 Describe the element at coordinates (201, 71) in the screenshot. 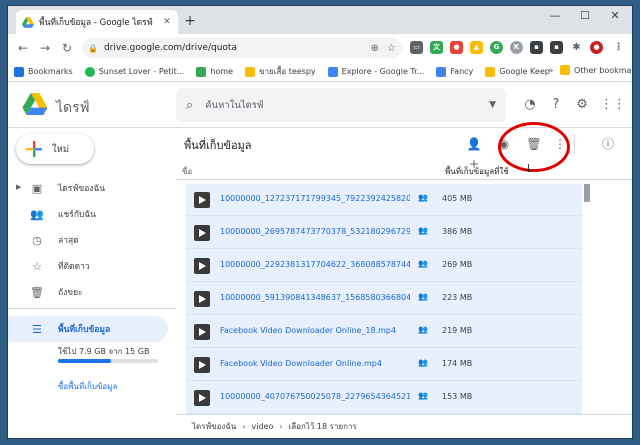

I see `home-icon` at that location.